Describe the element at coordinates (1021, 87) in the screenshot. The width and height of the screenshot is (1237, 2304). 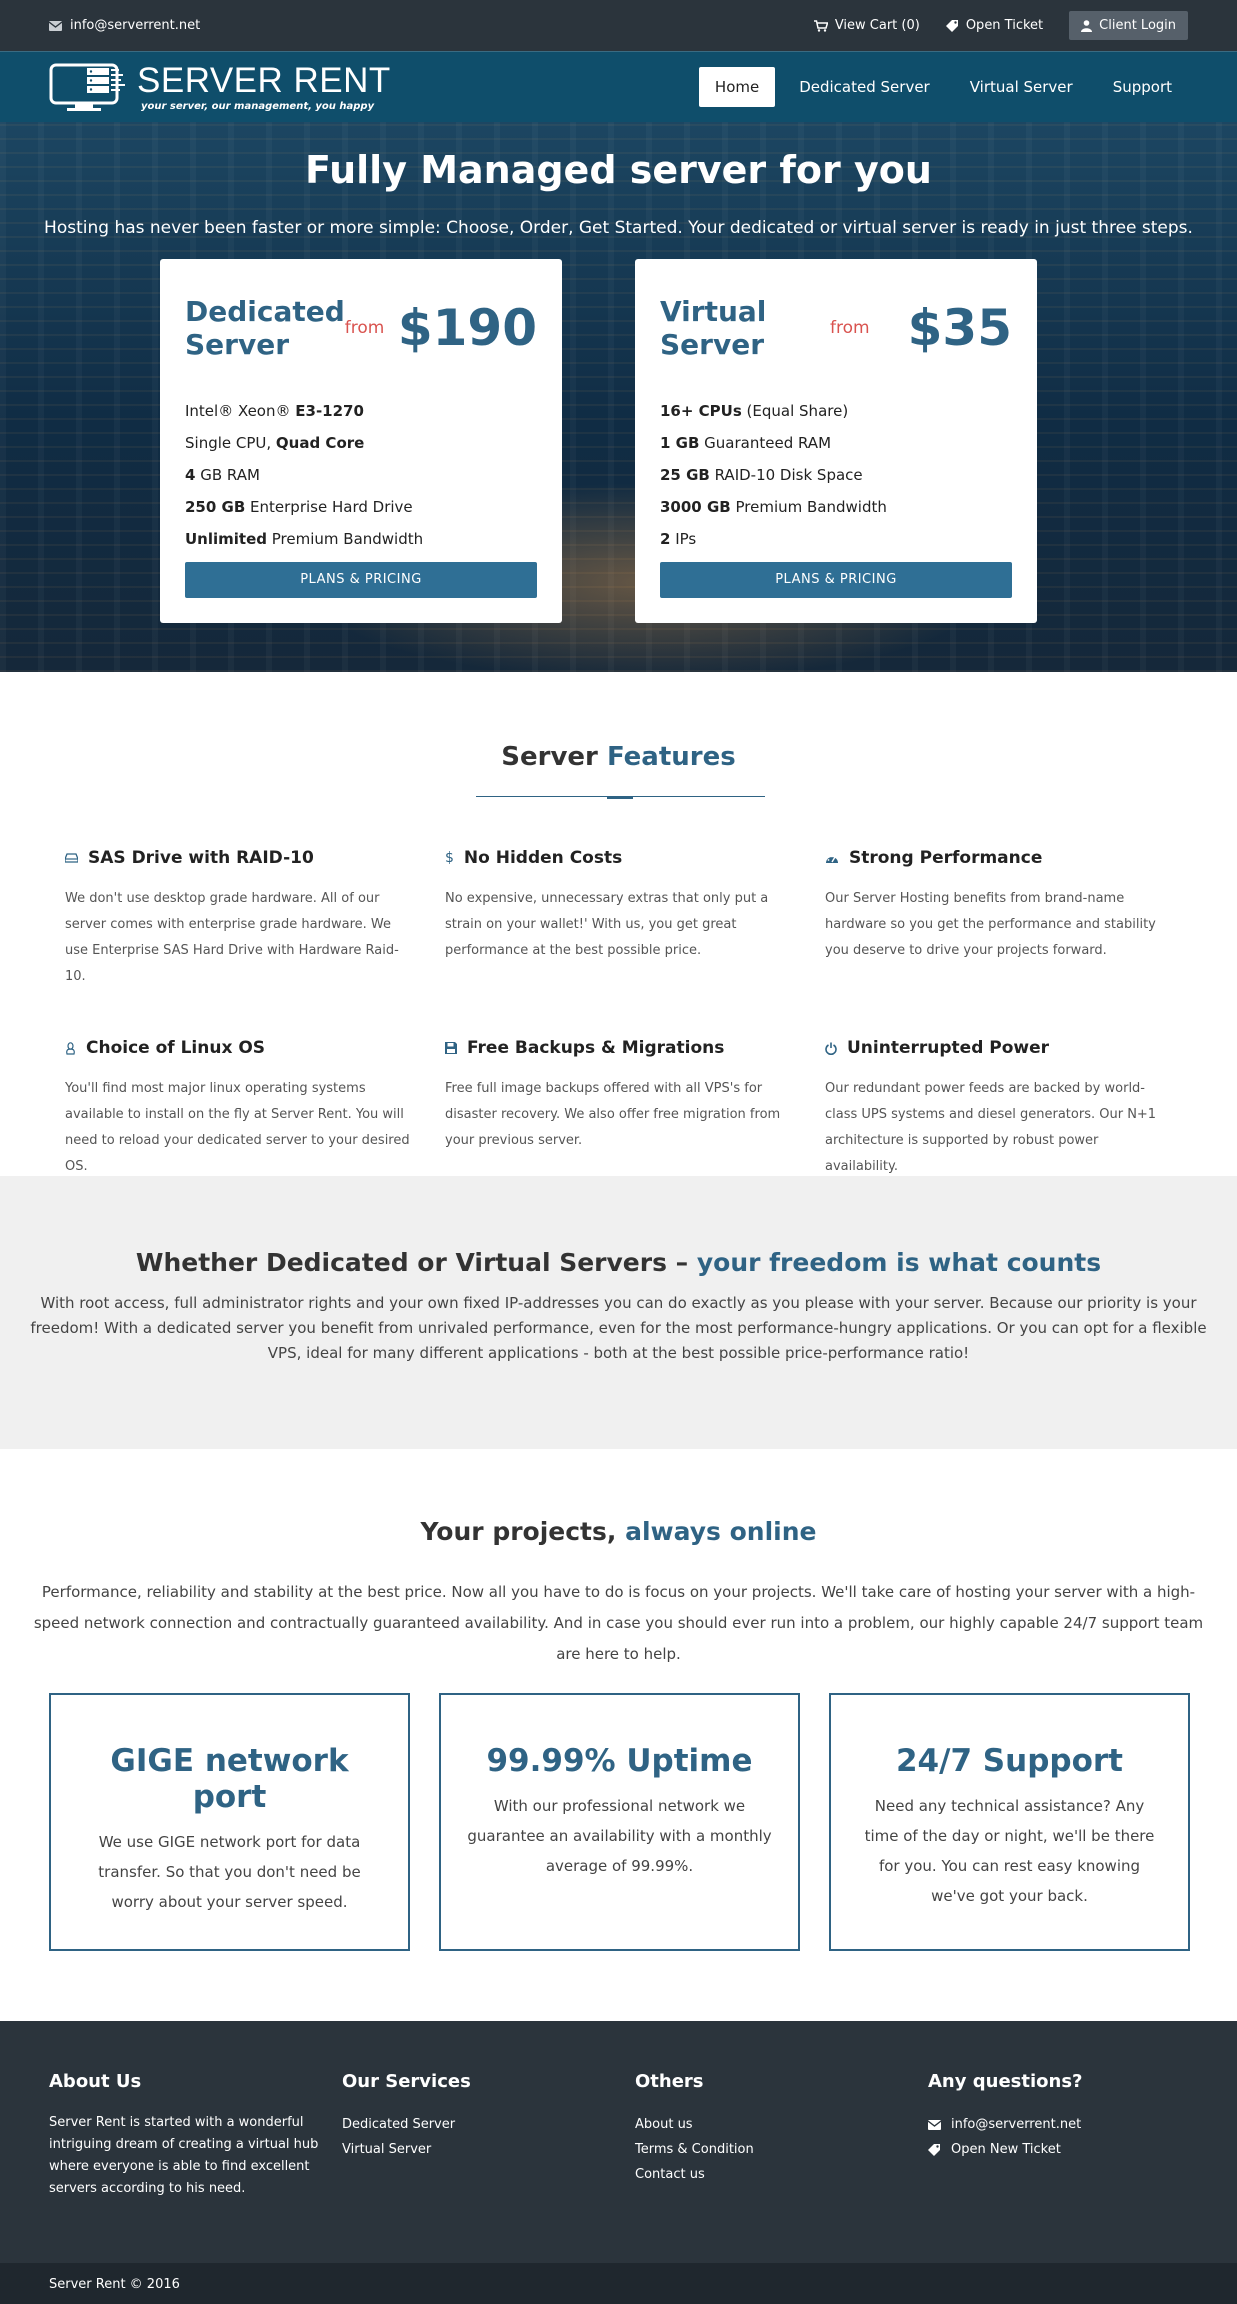
I see `nav-virtual-server: Virtual Server` at that location.